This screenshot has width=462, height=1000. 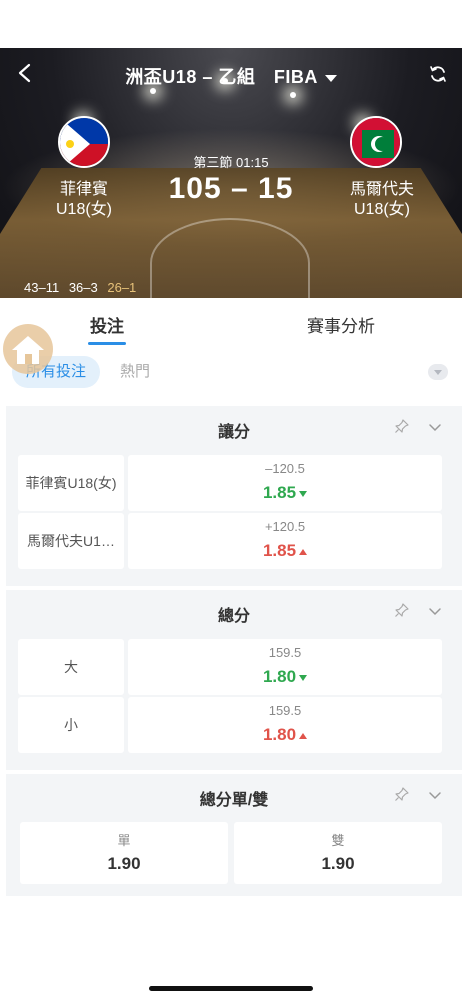 I want to click on handicap-line: –120.5, so click(x=285, y=468).